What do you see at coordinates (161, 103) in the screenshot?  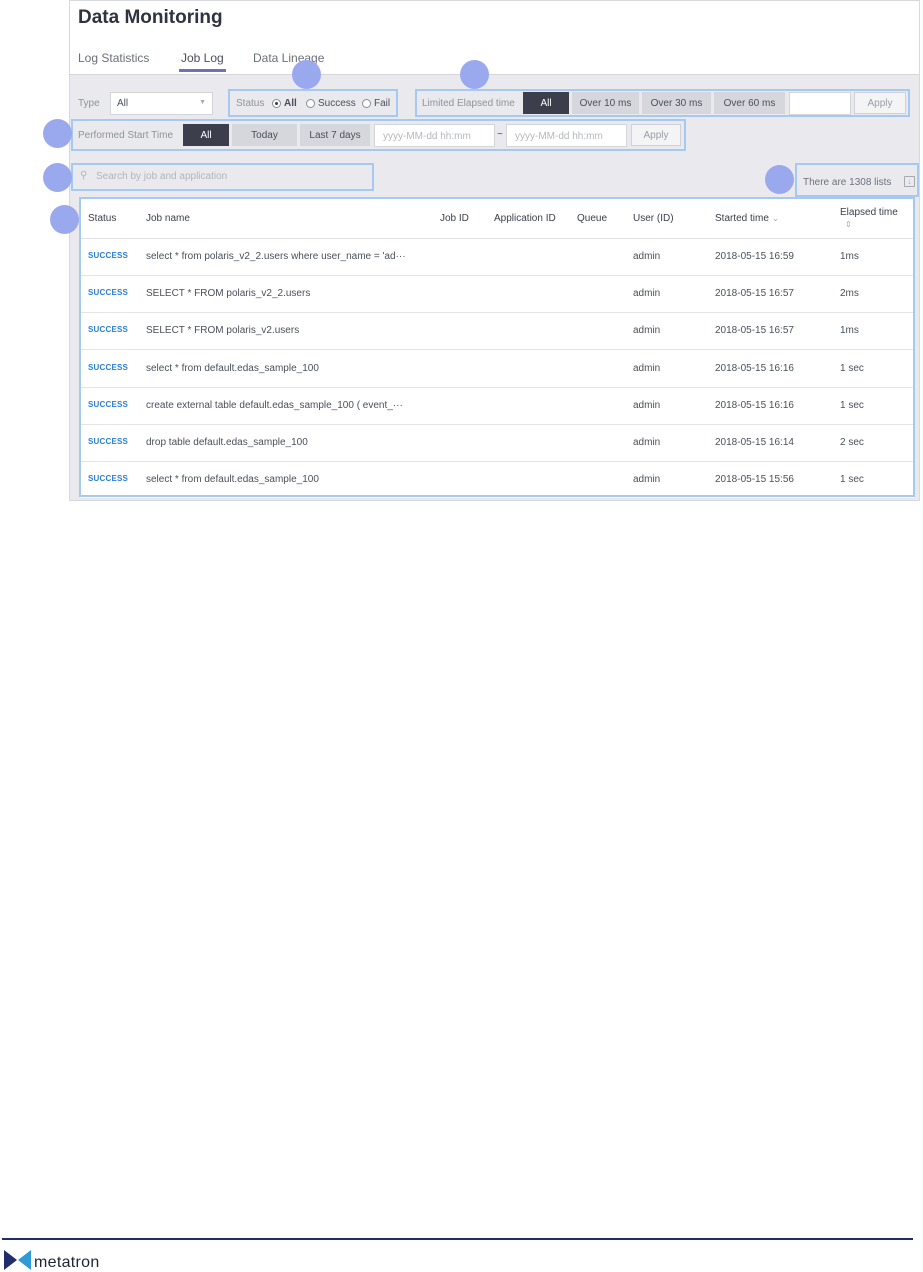 I see `type-select: All ▼` at bounding box center [161, 103].